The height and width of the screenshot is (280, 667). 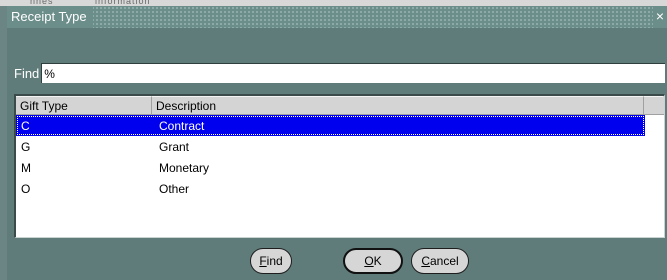 I want to click on grid-header: Gift Type Description, so click(x=340, y=105).